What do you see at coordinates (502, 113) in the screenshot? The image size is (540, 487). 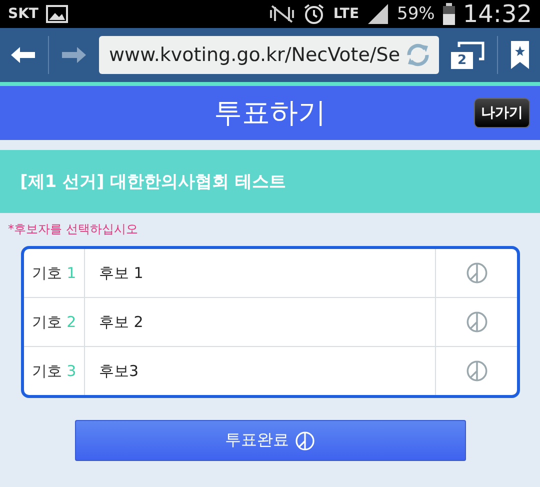 I see `exit-button: 나가기` at bounding box center [502, 113].